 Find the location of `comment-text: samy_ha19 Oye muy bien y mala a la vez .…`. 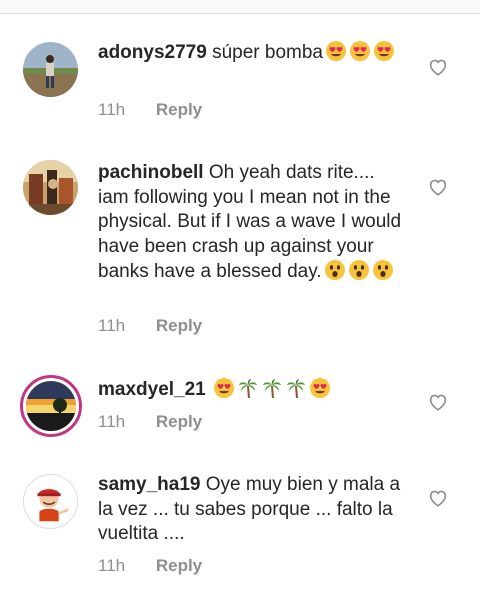

comment-text: samy_ha19 Oye muy bien y mala a la vez .… is located at coordinates (253, 510).